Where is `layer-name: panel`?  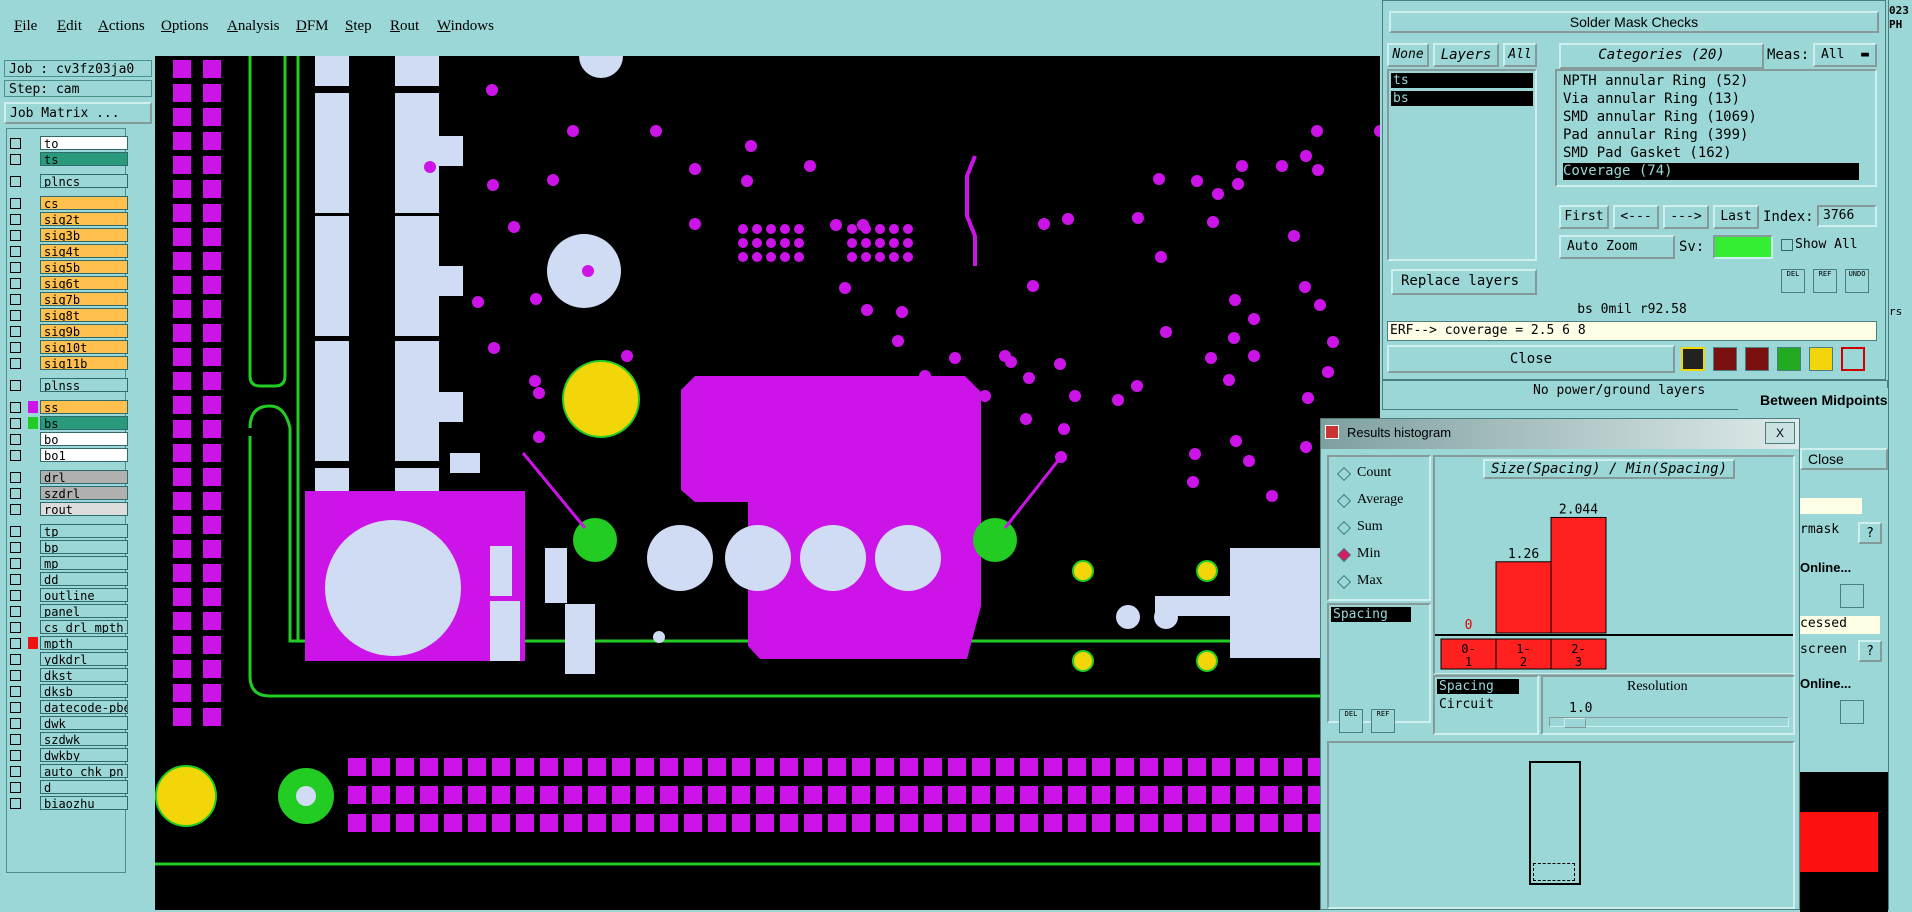 layer-name: panel is located at coordinates (84, 611).